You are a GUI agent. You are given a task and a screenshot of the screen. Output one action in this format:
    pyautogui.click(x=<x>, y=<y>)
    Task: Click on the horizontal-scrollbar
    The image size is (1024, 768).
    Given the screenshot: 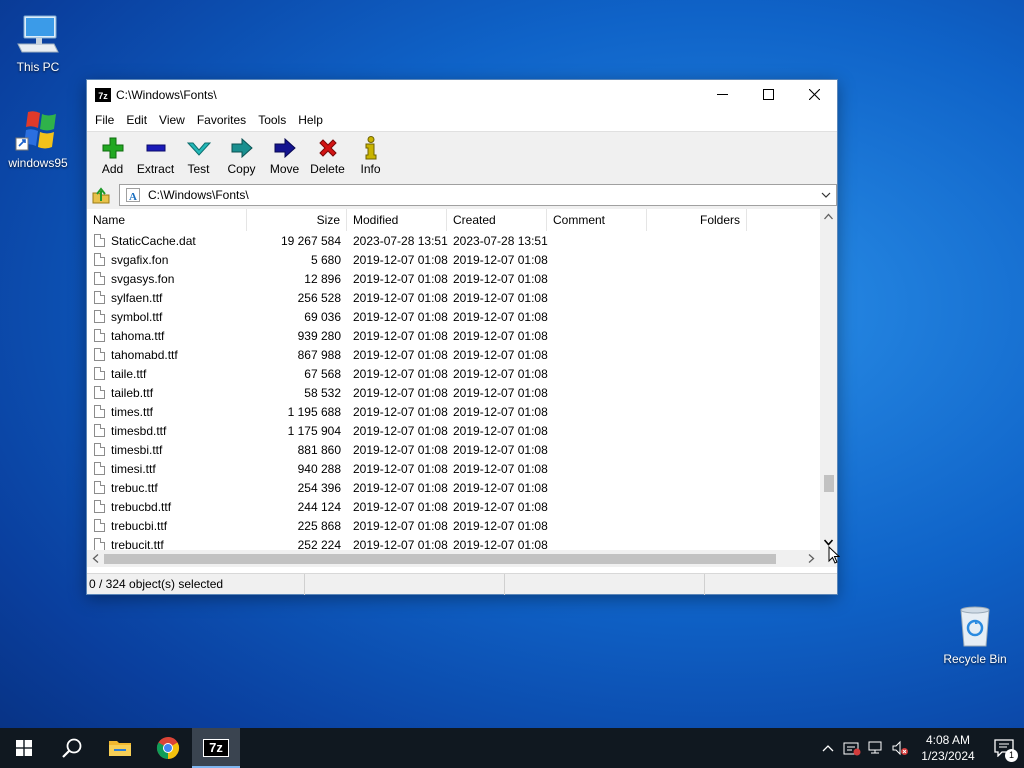 What is the action you would take?
    pyautogui.click(x=462, y=558)
    